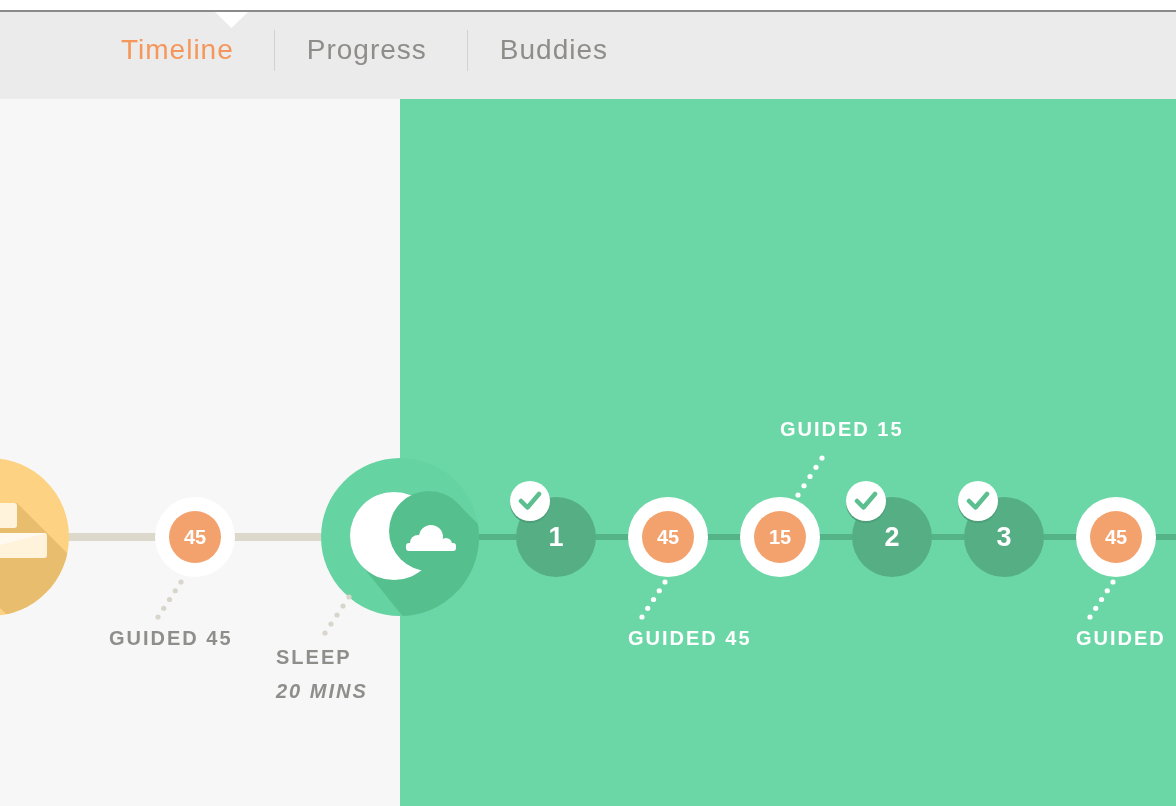 The height and width of the screenshot is (806, 1176). I want to click on nav-tab: Buddies, so click(557, 55).